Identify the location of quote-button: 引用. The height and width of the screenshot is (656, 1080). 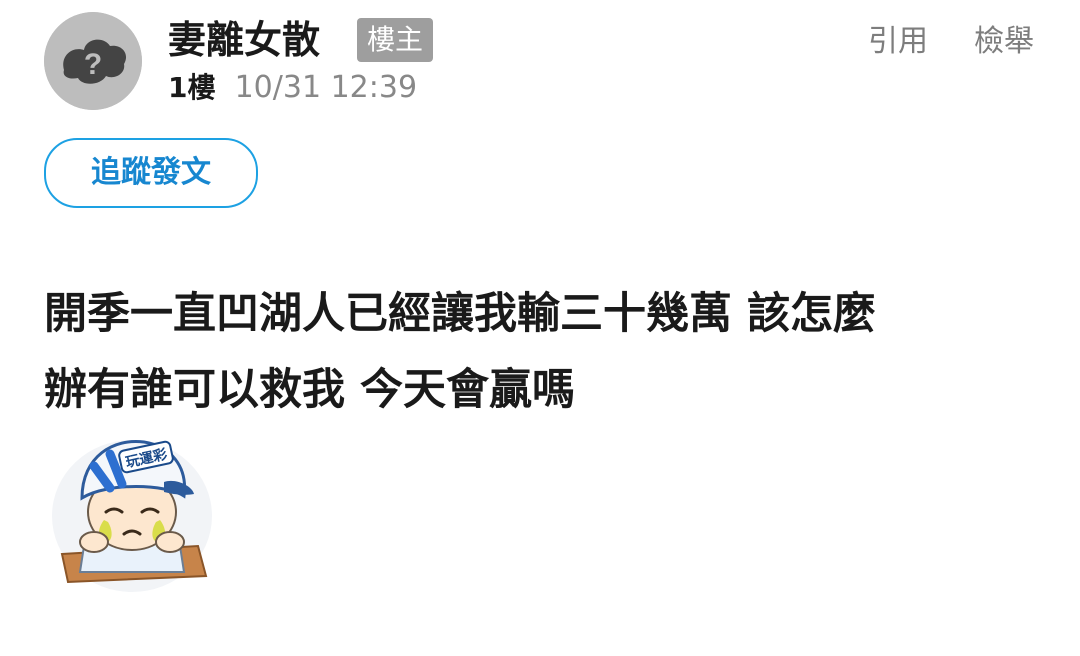
(898, 42).